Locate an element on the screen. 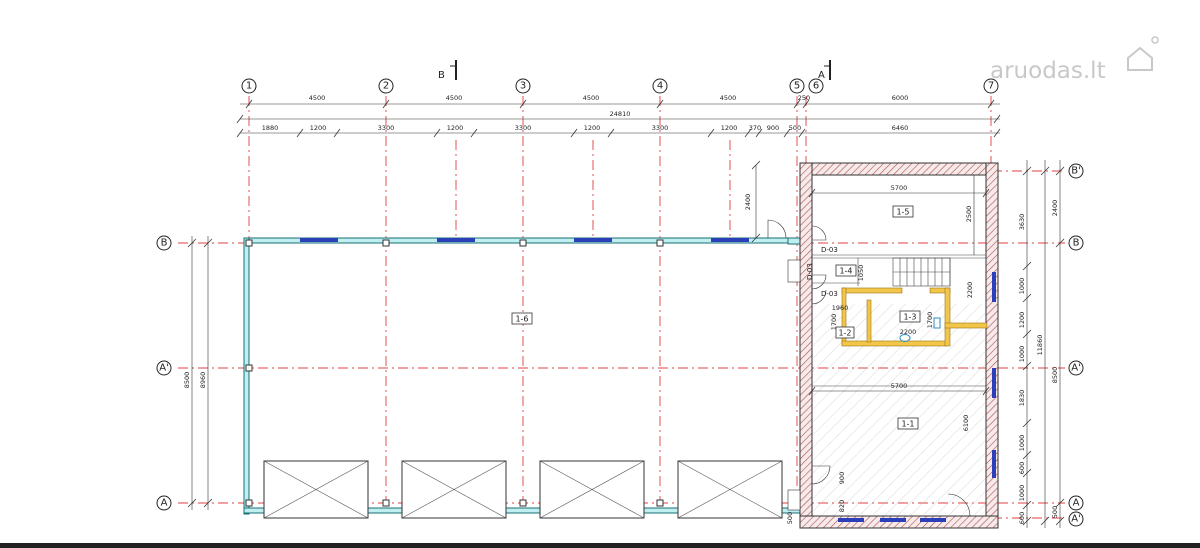  axis-bubbles-right: B' B A' A A' is located at coordinates (1076, 345).